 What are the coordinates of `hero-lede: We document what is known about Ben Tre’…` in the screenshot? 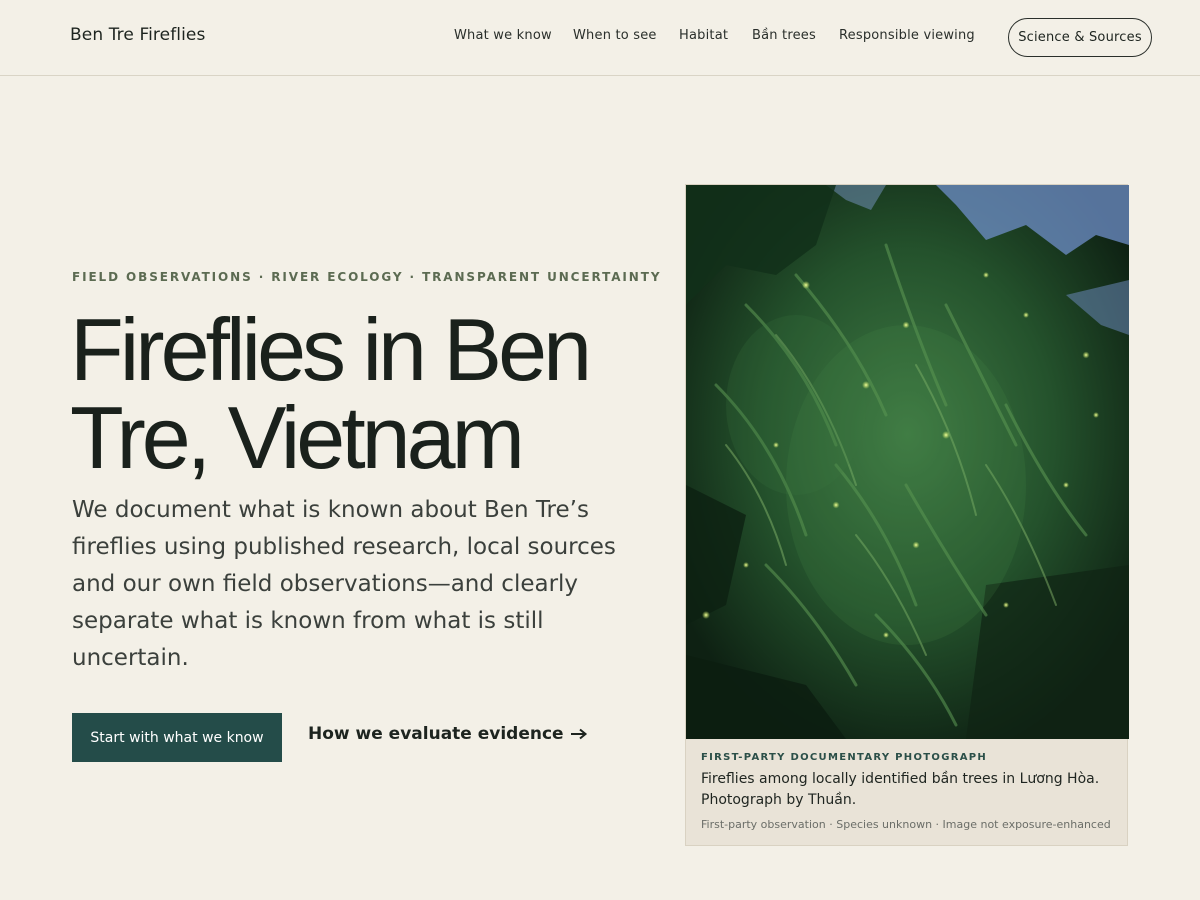 It's located at (344, 584).